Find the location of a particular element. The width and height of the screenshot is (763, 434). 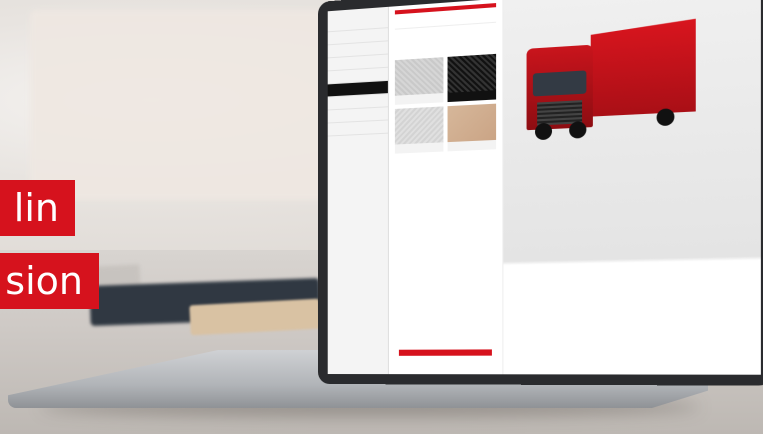

question-text is located at coordinates (445, 32).